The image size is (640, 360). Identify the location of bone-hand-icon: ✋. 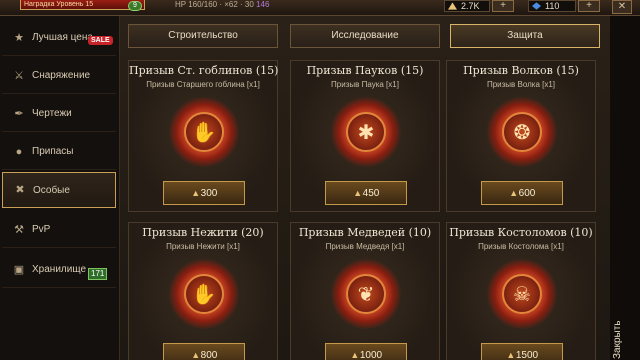
(204, 294).